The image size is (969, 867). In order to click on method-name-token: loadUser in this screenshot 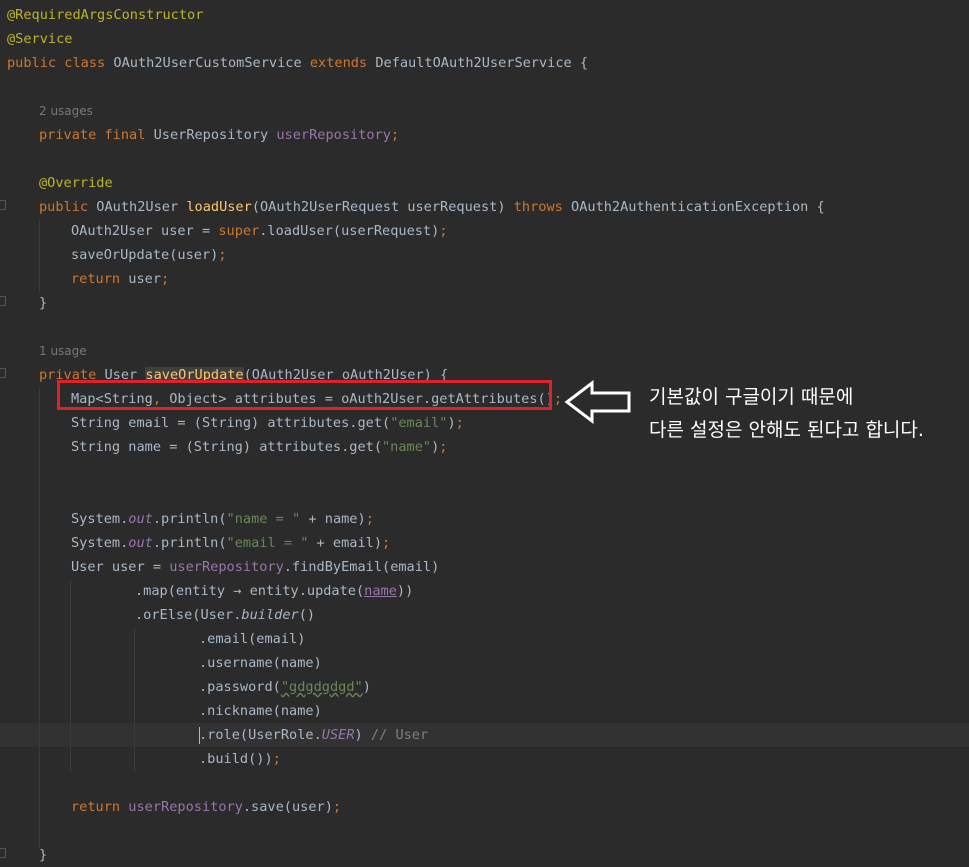, I will do `click(219, 207)`.